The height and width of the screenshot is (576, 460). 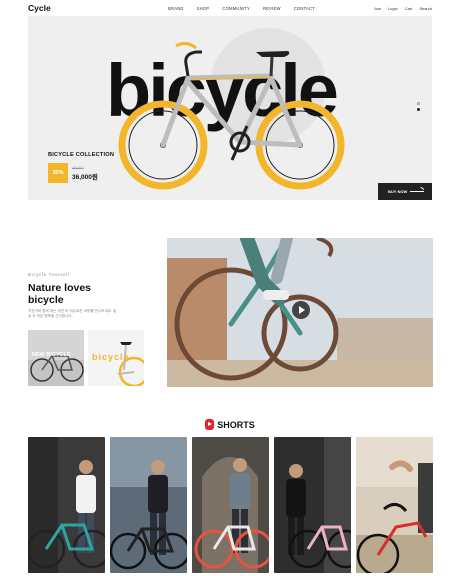 I want to click on feature-thumbnail-1: NEW BICYCLE, so click(x=56, y=358).